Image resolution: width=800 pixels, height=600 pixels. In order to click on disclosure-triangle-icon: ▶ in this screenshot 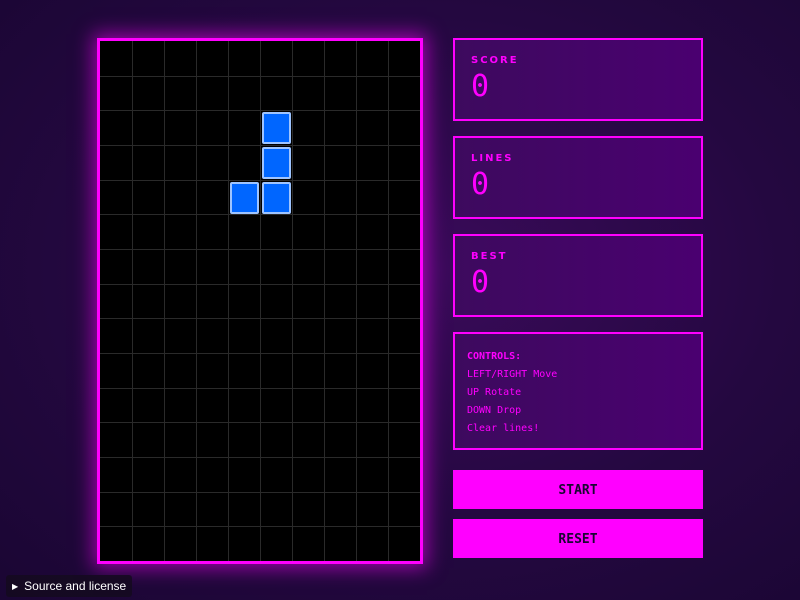, I will do `click(15, 586)`.